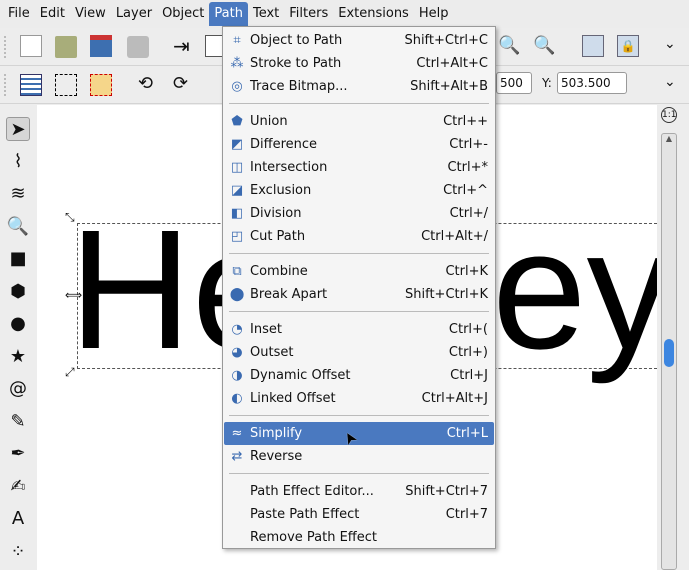 This screenshot has height=570, width=689. I want to click on linked-offset-icon: ◐, so click(237, 398).